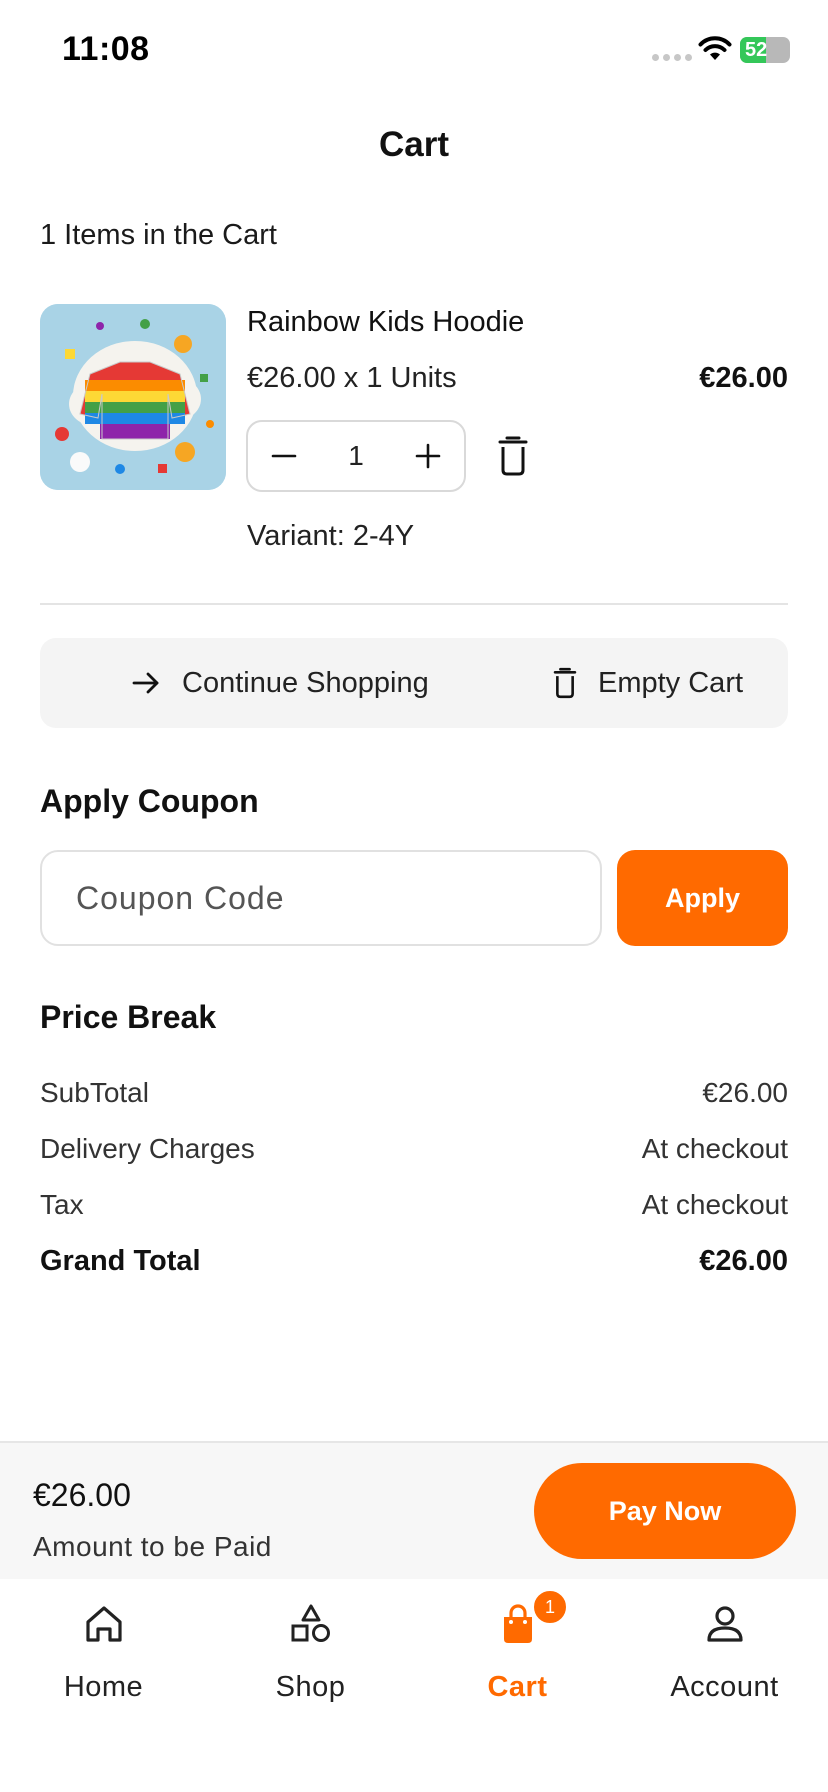 This screenshot has width=828, height=1792. I want to click on price-row-value: €26.00, so click(745, 1092).